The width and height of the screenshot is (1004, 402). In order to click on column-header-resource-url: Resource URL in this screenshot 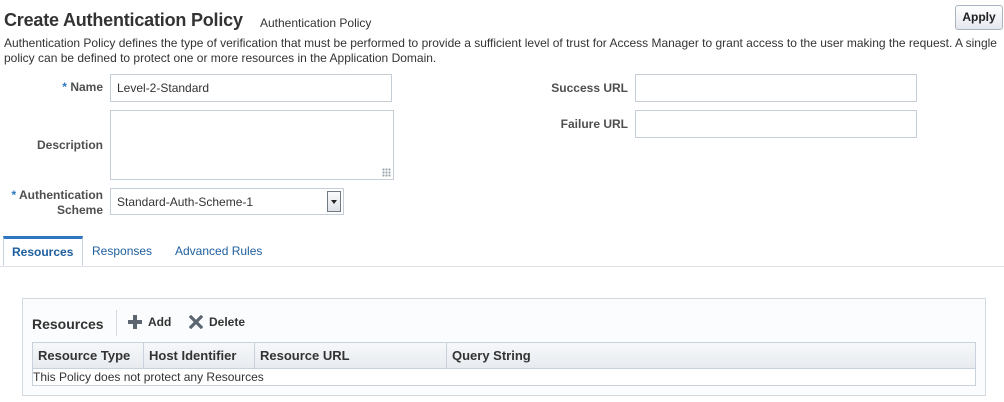, I will do `click(351, 355)`.